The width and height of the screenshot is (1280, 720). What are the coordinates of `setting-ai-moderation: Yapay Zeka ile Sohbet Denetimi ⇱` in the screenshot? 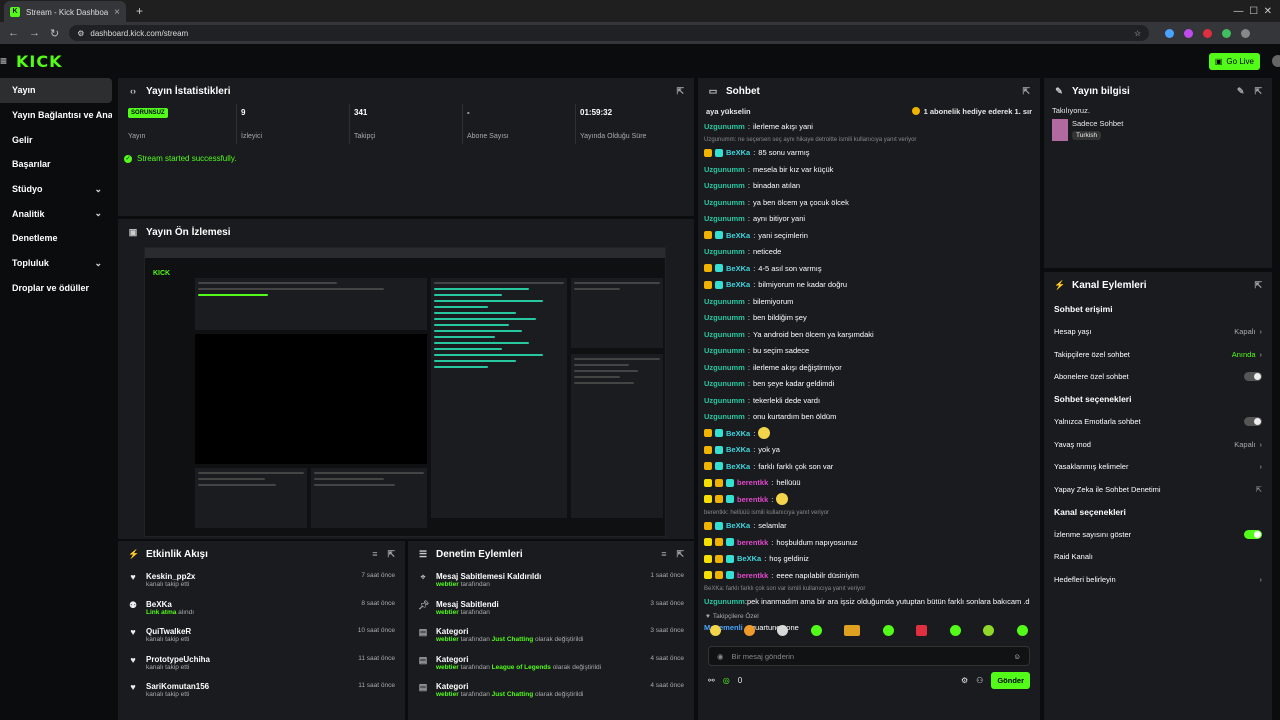 It's located at (1158, 489).